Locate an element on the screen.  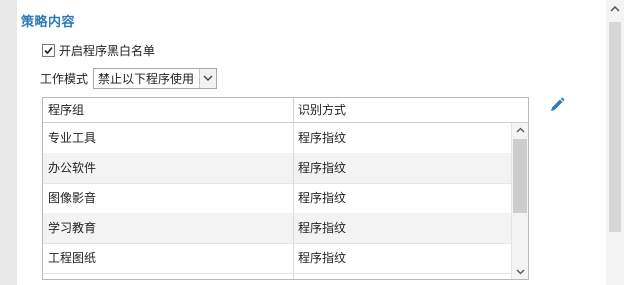
table-row: 办公软件 程序指纹 is located at coordinates (277, 168).